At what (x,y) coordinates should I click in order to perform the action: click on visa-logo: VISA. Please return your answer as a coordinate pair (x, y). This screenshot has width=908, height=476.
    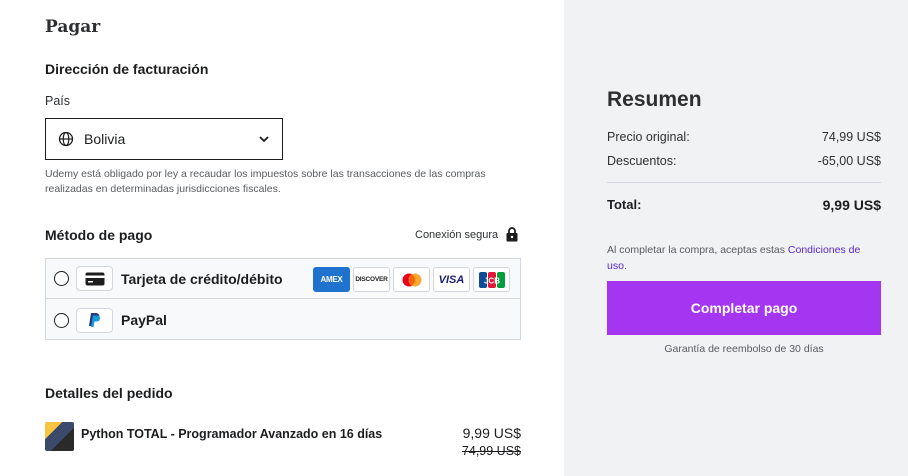
    Looking at the image, I should click on (451, 279).